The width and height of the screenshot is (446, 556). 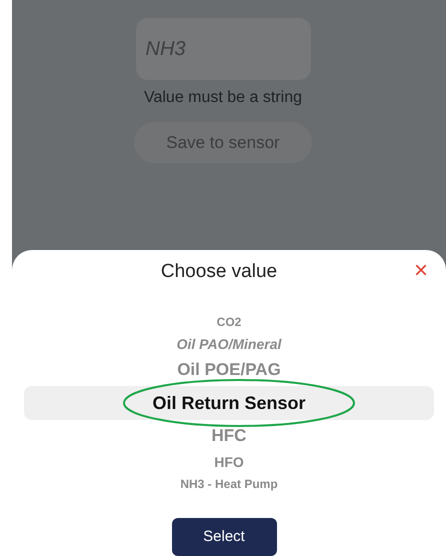 I want to click on sheet-title: Choose value, so click(x=219, y=272).